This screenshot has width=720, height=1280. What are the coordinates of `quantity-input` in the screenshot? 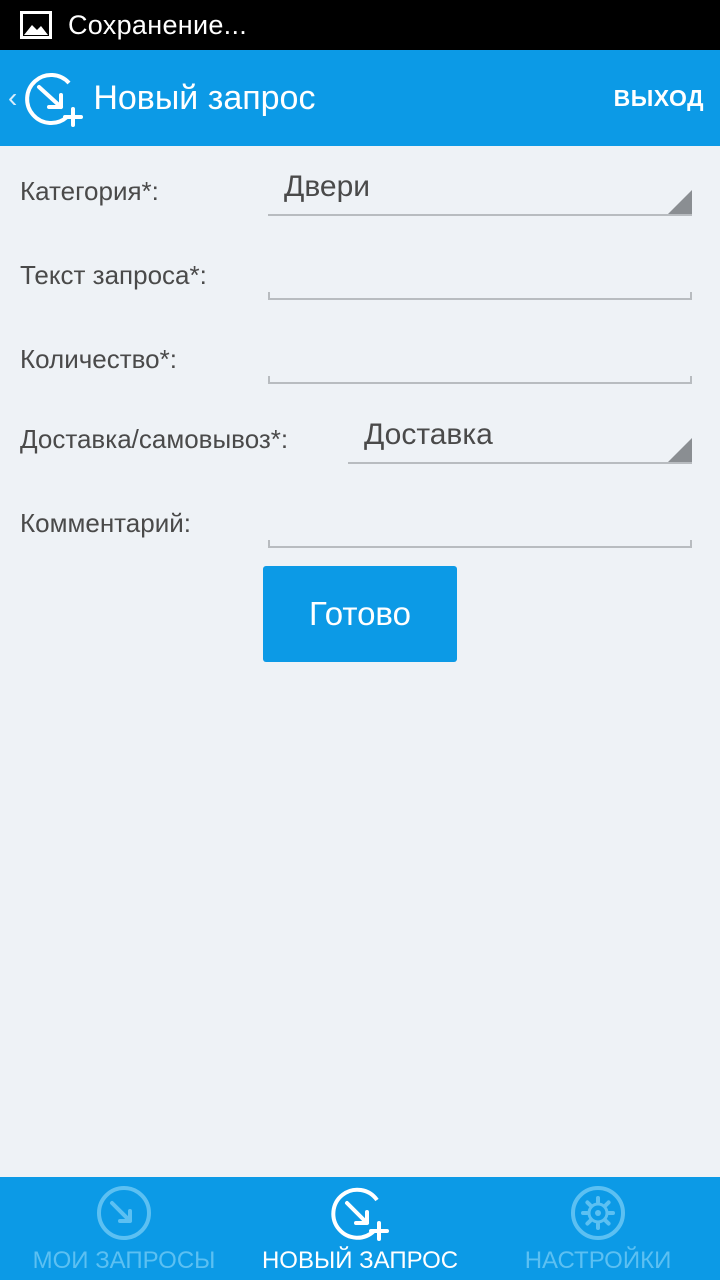 It's located at (480, 361).